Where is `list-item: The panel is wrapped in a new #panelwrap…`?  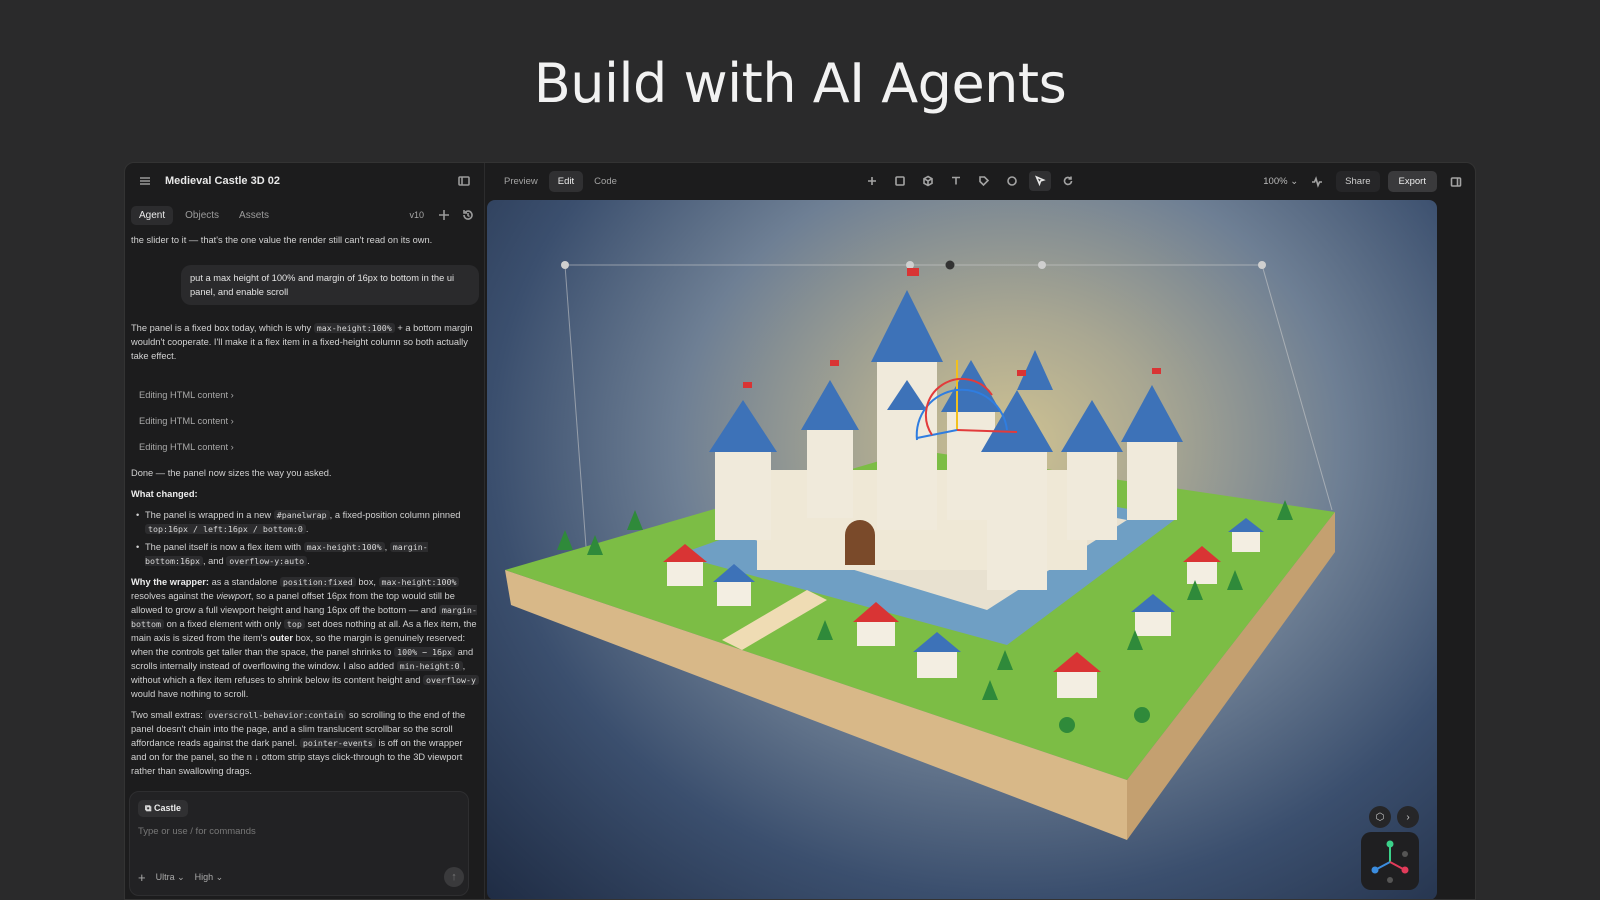
list-item: The panel is wrapped in a new #panelwrap… is located at coordinates (307, 522).